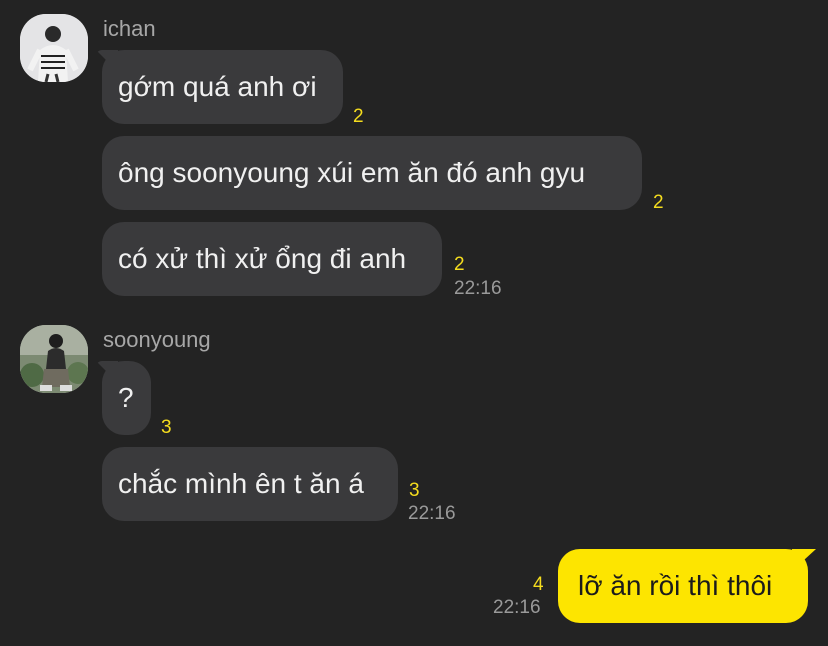 This screenshot has height=646, width=828. I want to click on avatar-soonyoung, so click(54, 359).